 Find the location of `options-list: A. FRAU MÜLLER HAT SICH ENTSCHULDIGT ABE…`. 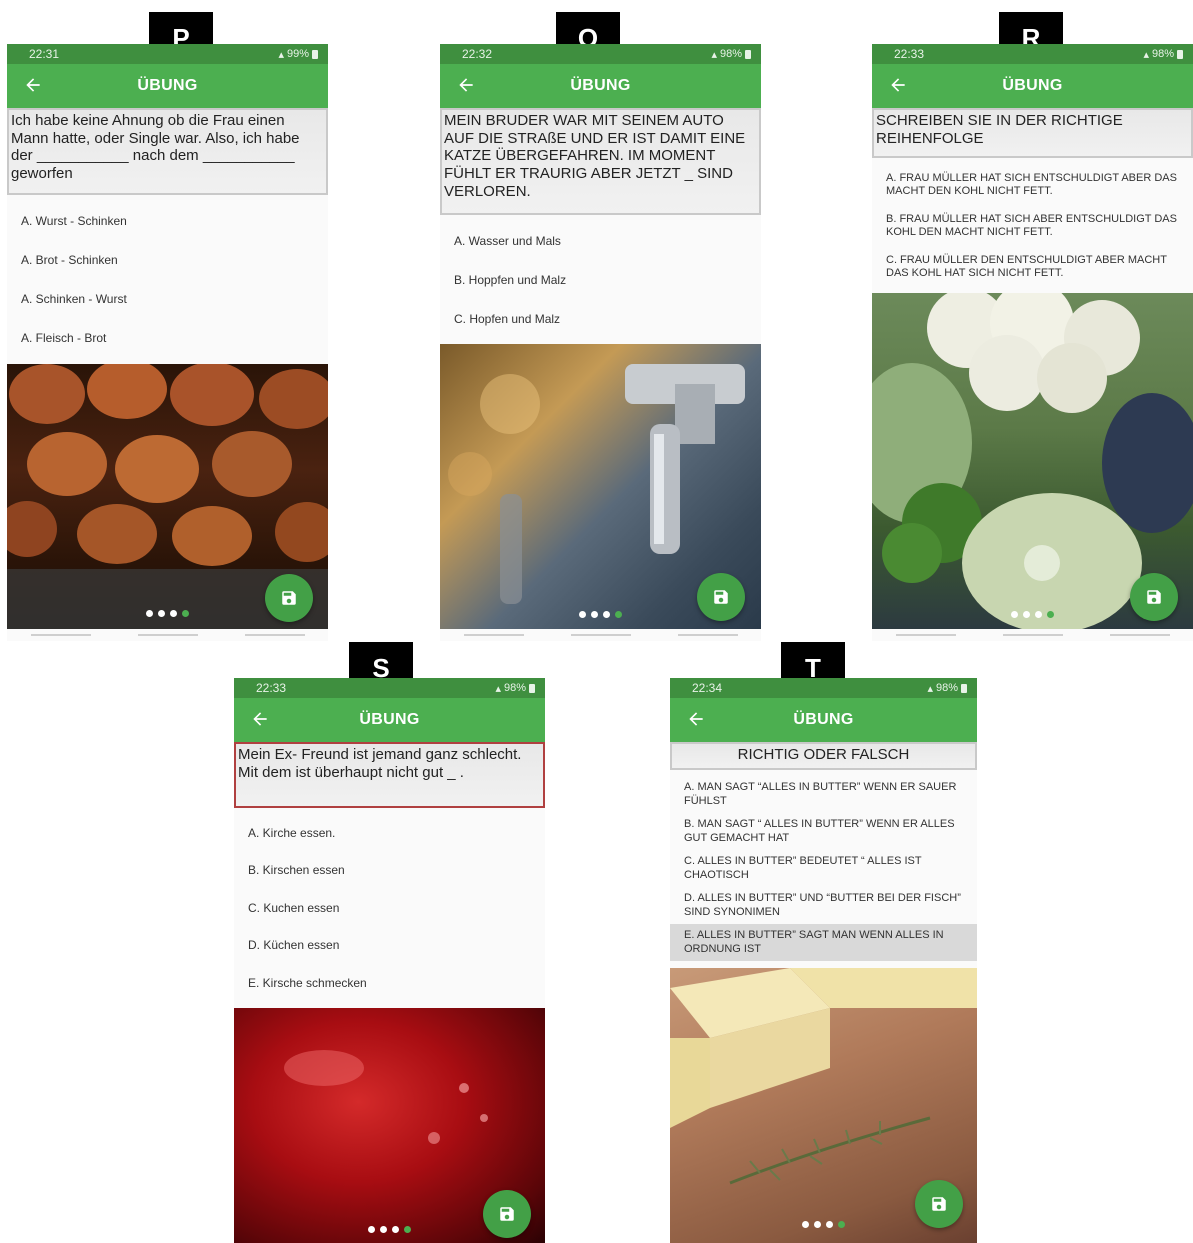

options-list: A. FRAU MÜLLER HAT SICH ENTSCHULDIGT ABE… is located at coordinates (1032, 225).